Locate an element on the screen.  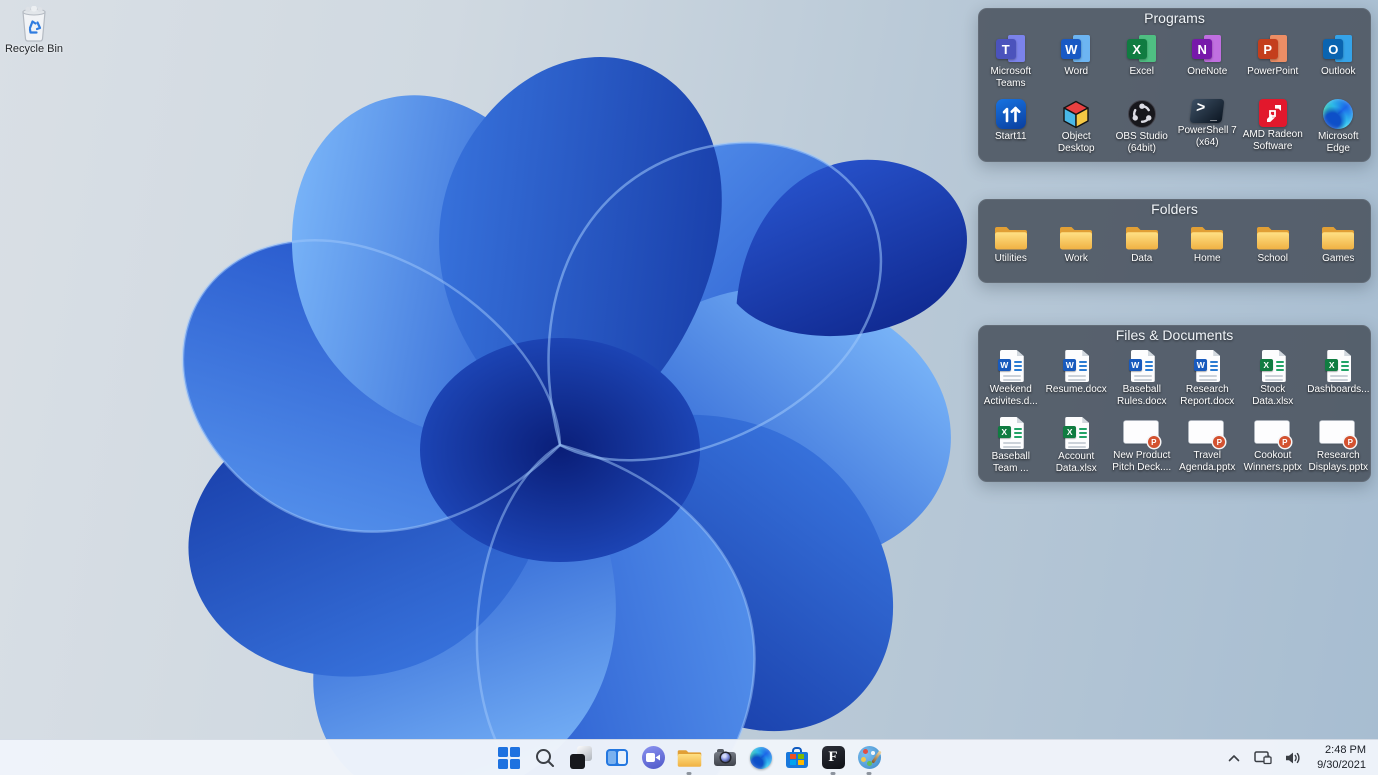
fence-item: P Cookout Winners.pptx is located at coordinates (1273, 447).